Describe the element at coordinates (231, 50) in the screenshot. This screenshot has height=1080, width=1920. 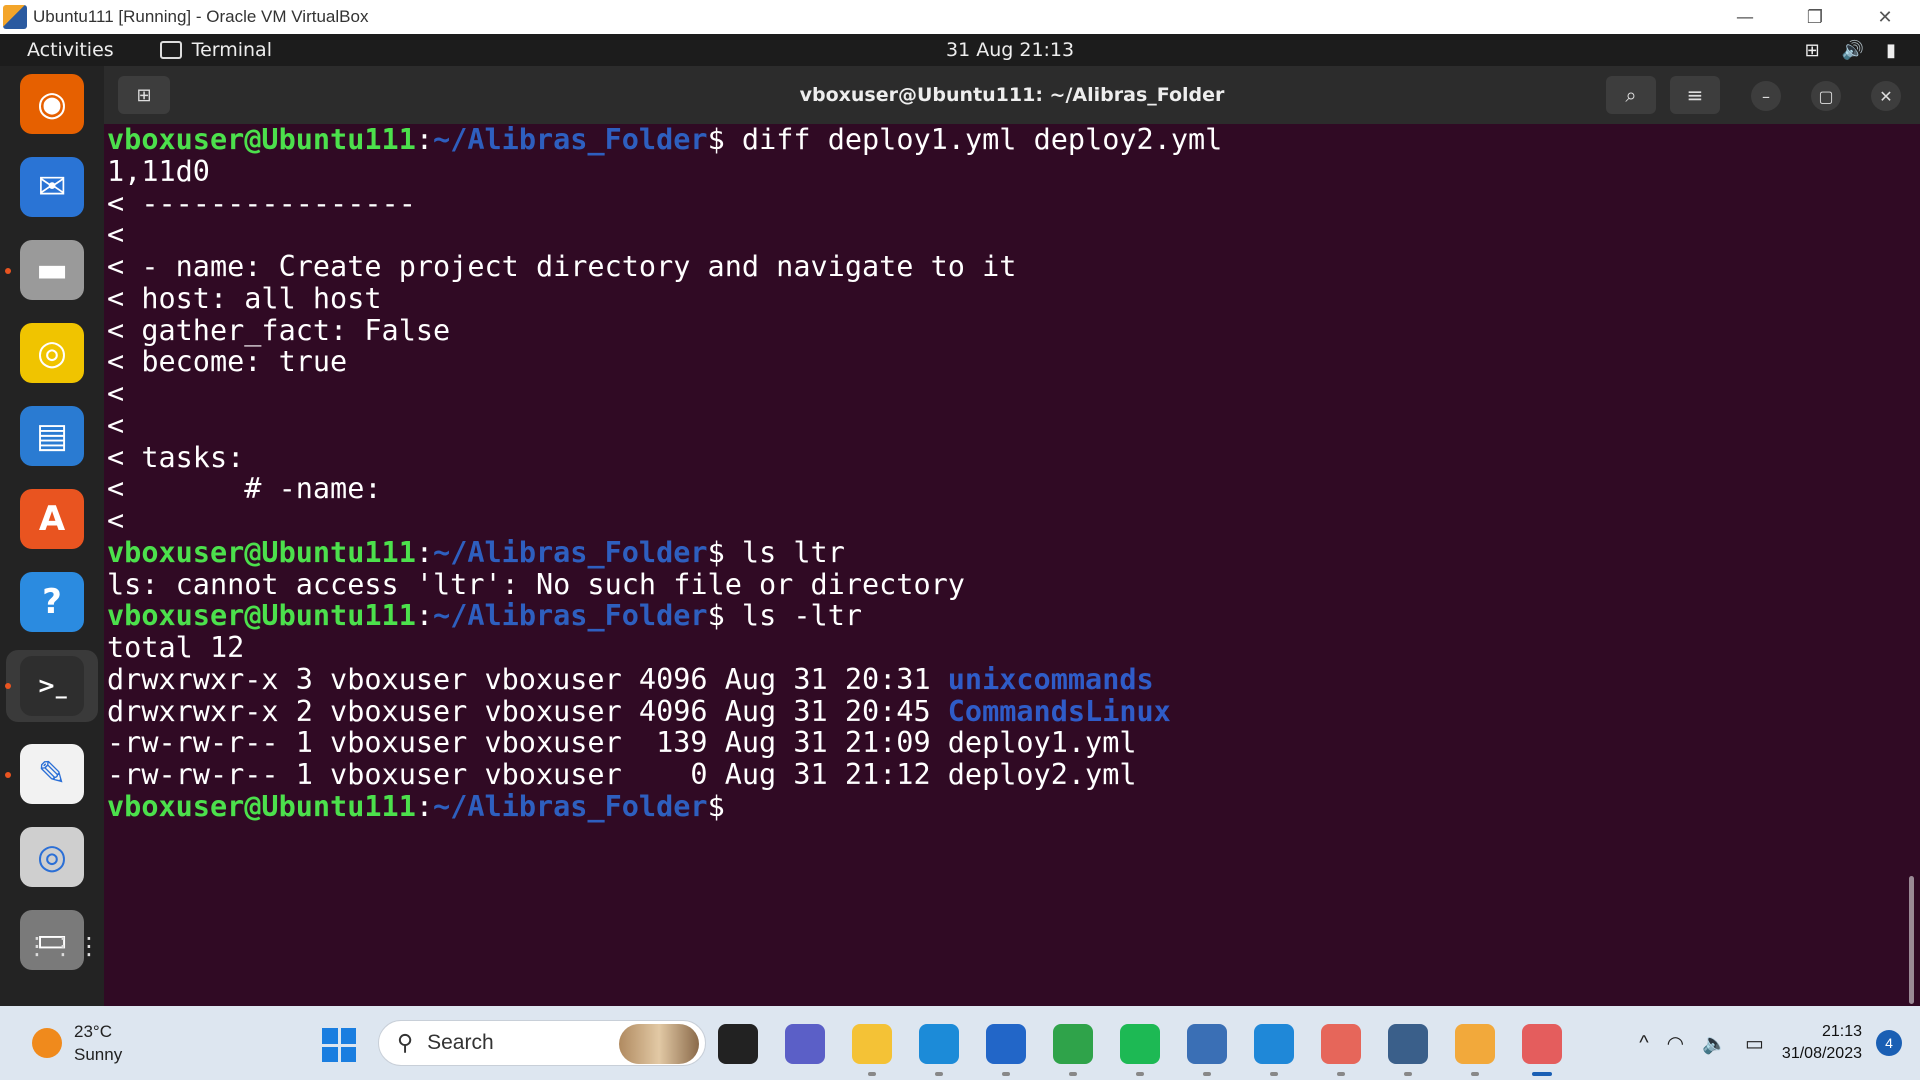
I see `app-menu-label: Terminal` at that location.